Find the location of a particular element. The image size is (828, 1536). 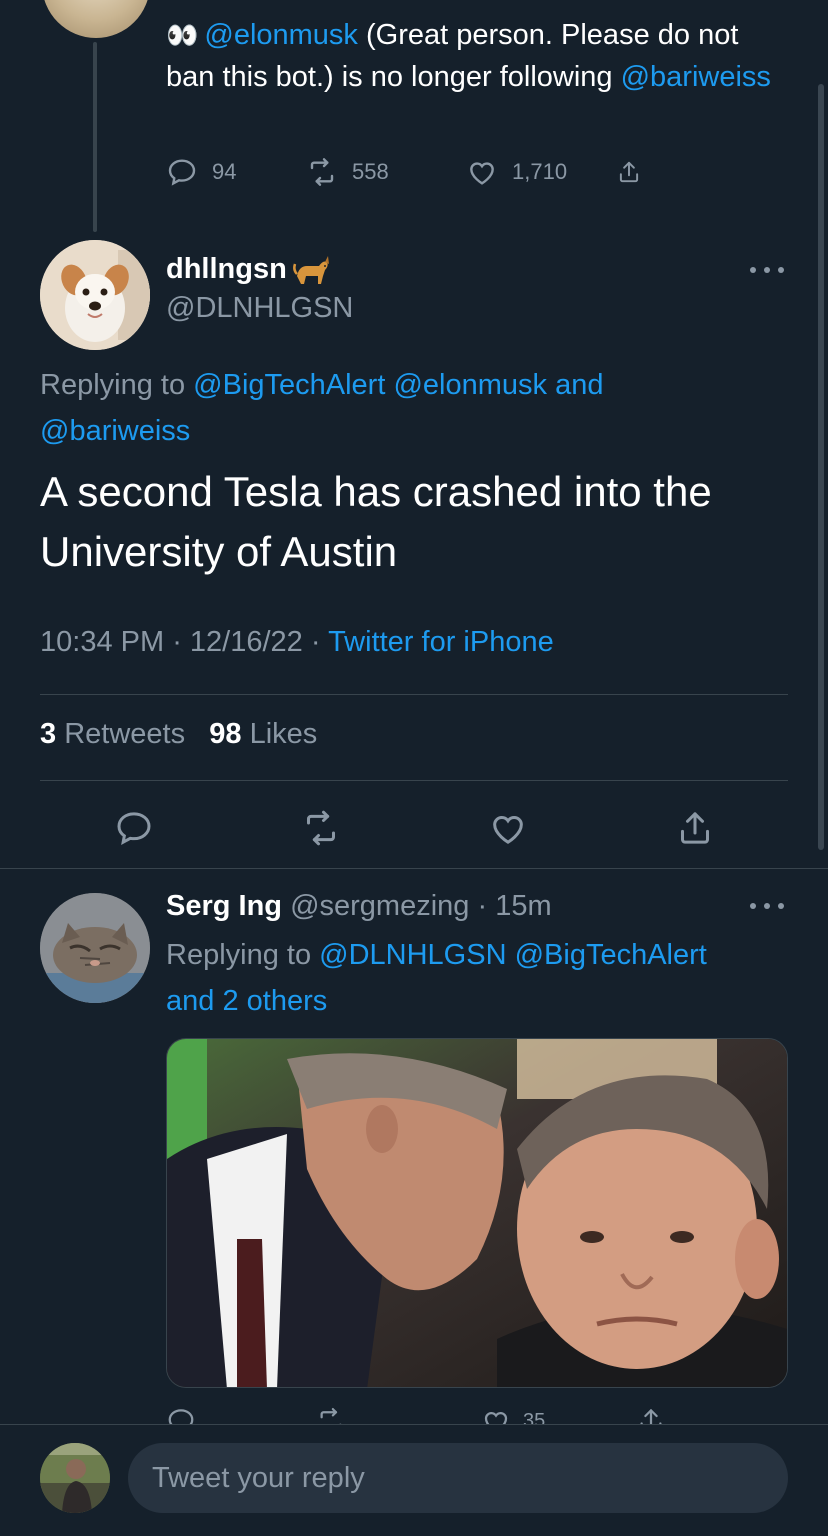

reply-tweet-header: Serg Ing @sergmezing · 15m is located at coordinates (359, 906).